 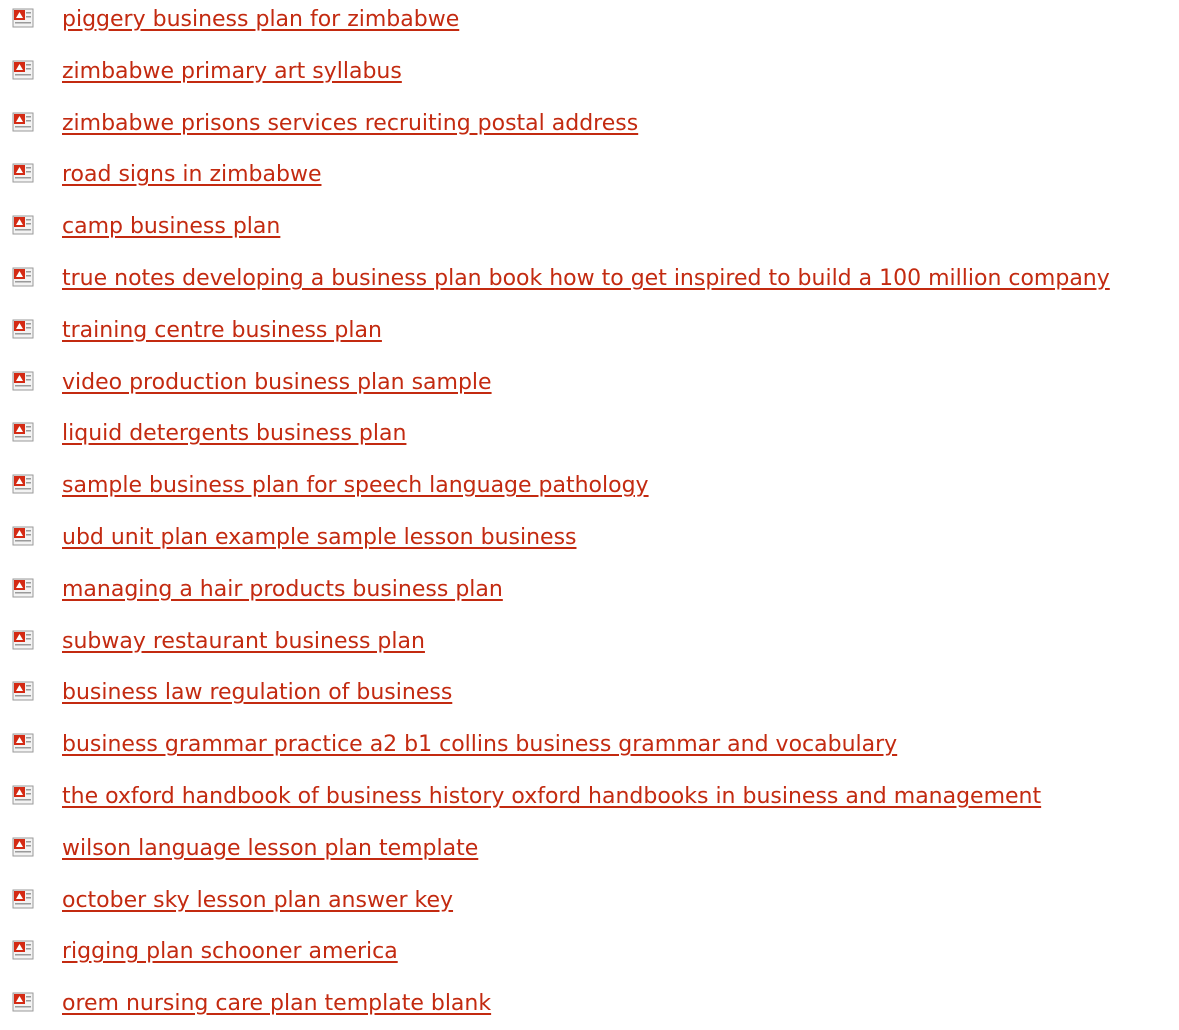 I want to click on list-item: training centre business plan, so click(x=589, y=337).